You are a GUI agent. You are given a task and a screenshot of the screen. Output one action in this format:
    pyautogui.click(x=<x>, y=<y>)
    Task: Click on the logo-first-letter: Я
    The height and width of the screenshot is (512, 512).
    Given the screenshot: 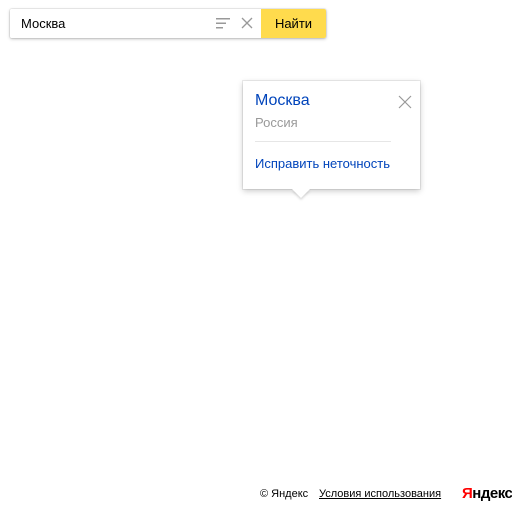 What is the action you would take?
    pyautogui.click(x=467, y=493)
    